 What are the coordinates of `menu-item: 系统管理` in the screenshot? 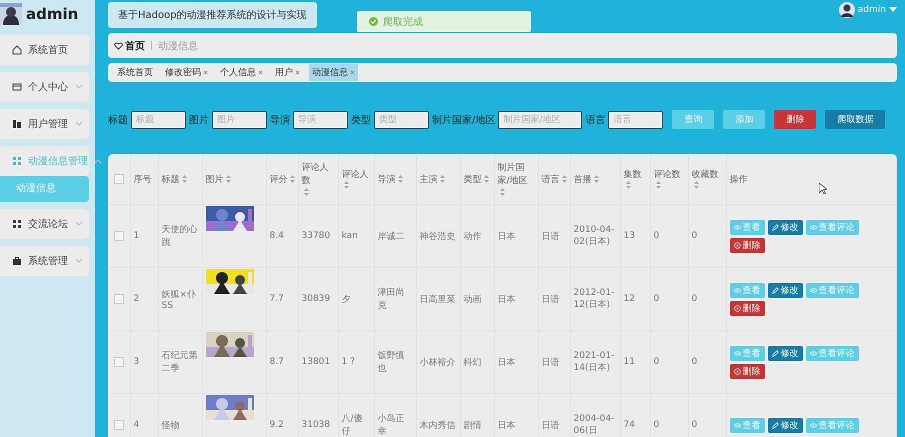 It's located at (44, 261).